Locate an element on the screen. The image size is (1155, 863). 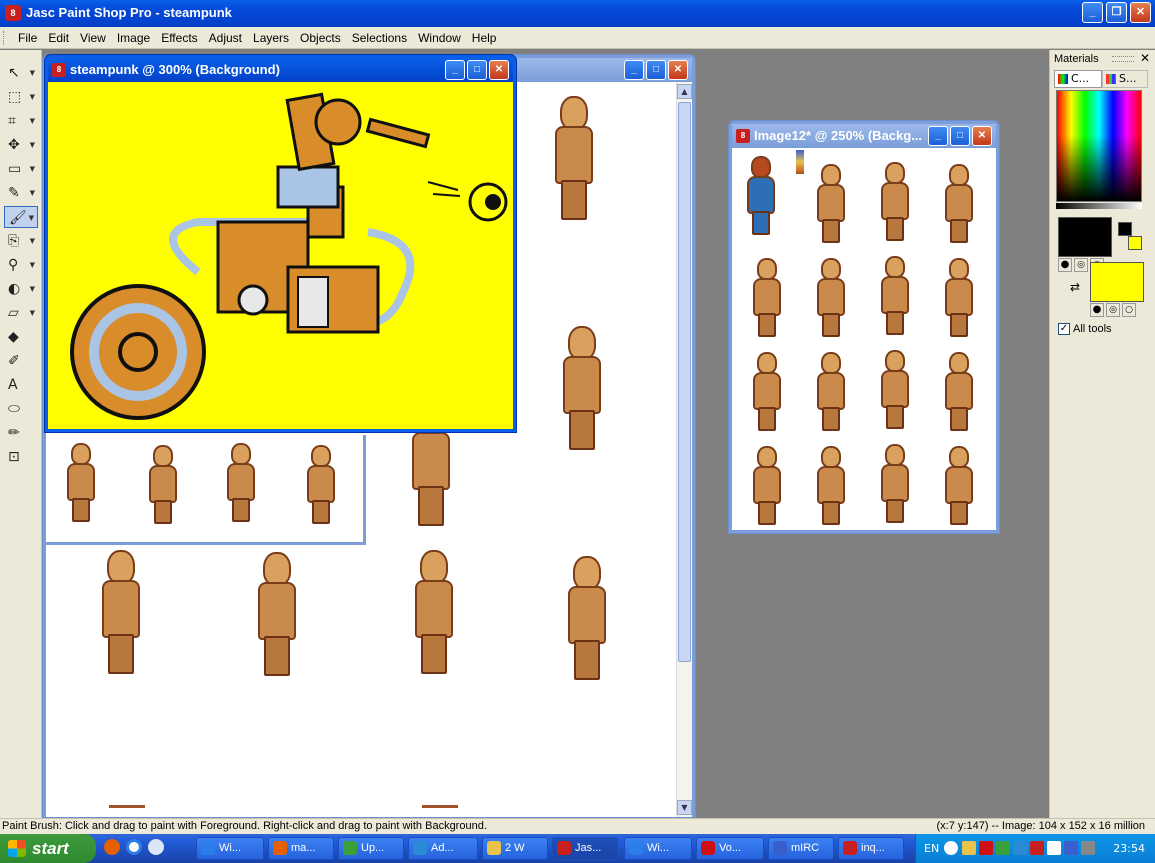
clone-tool: ⎘ ▼ is located at coordinates (21, 241).